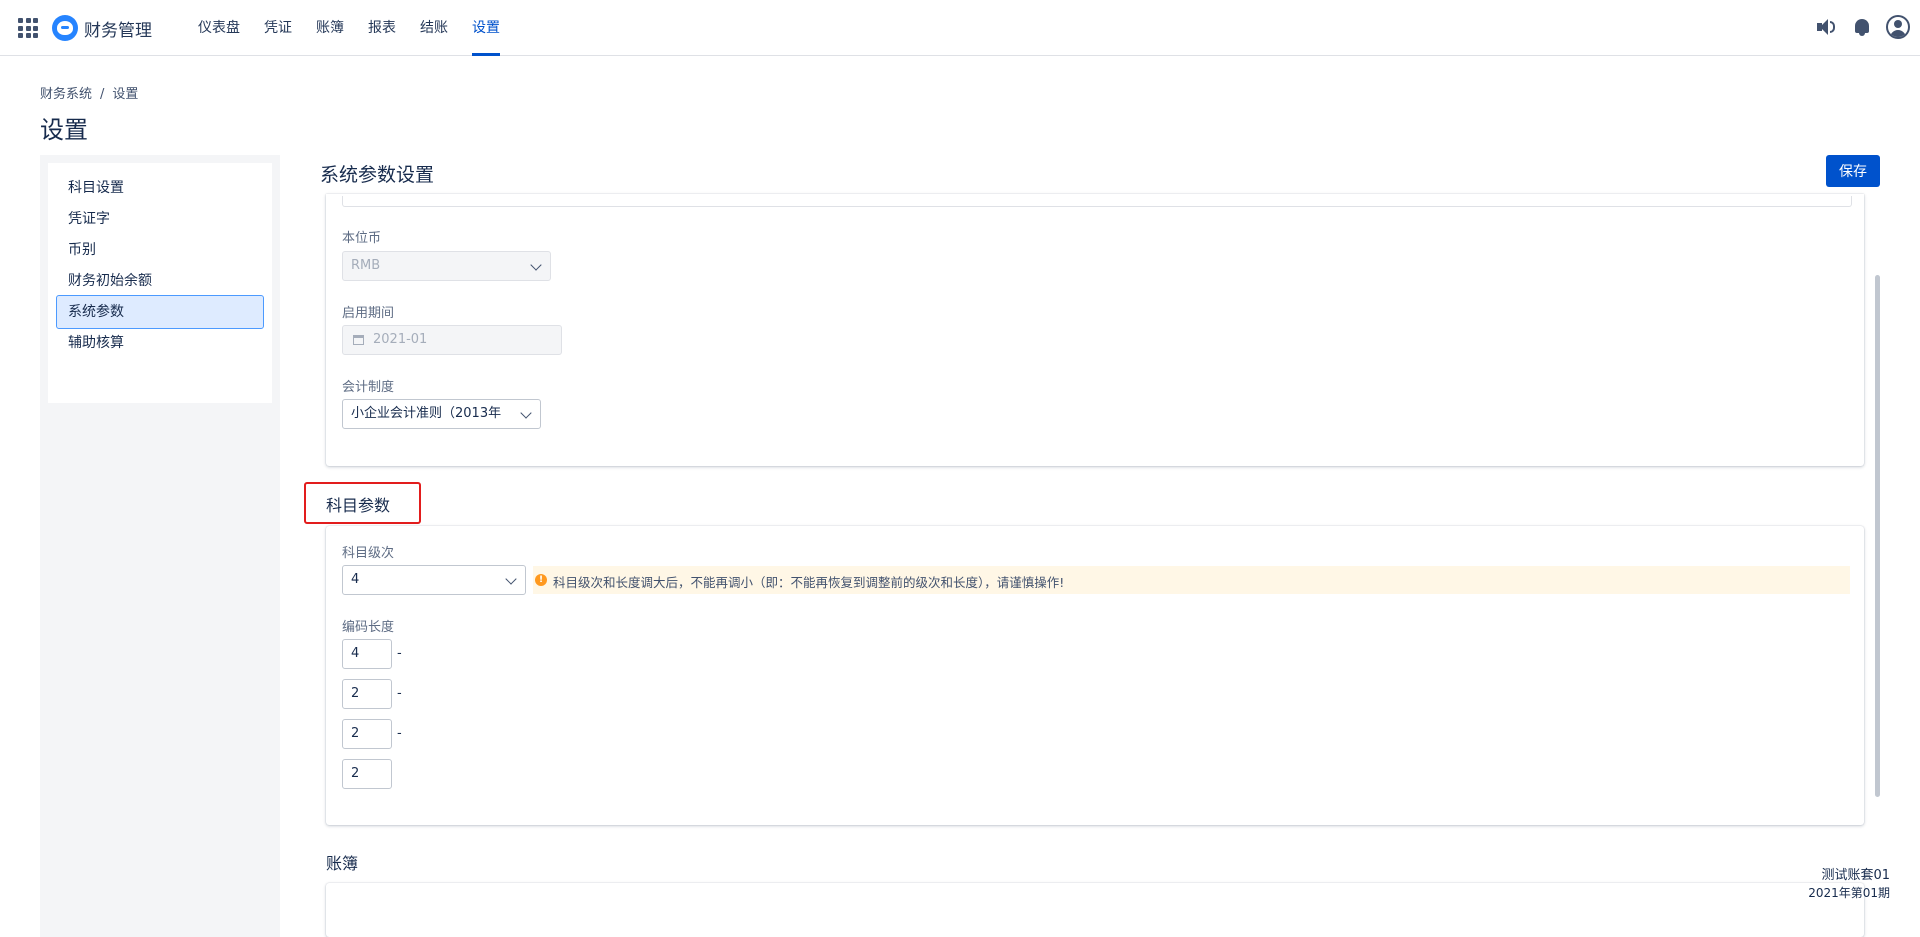 This screenshot has width=1920, height=937. What do you see at coordinates (1095, 910) in the screenshot?
I see `ledger-card` at bounding box center [1095, 910].